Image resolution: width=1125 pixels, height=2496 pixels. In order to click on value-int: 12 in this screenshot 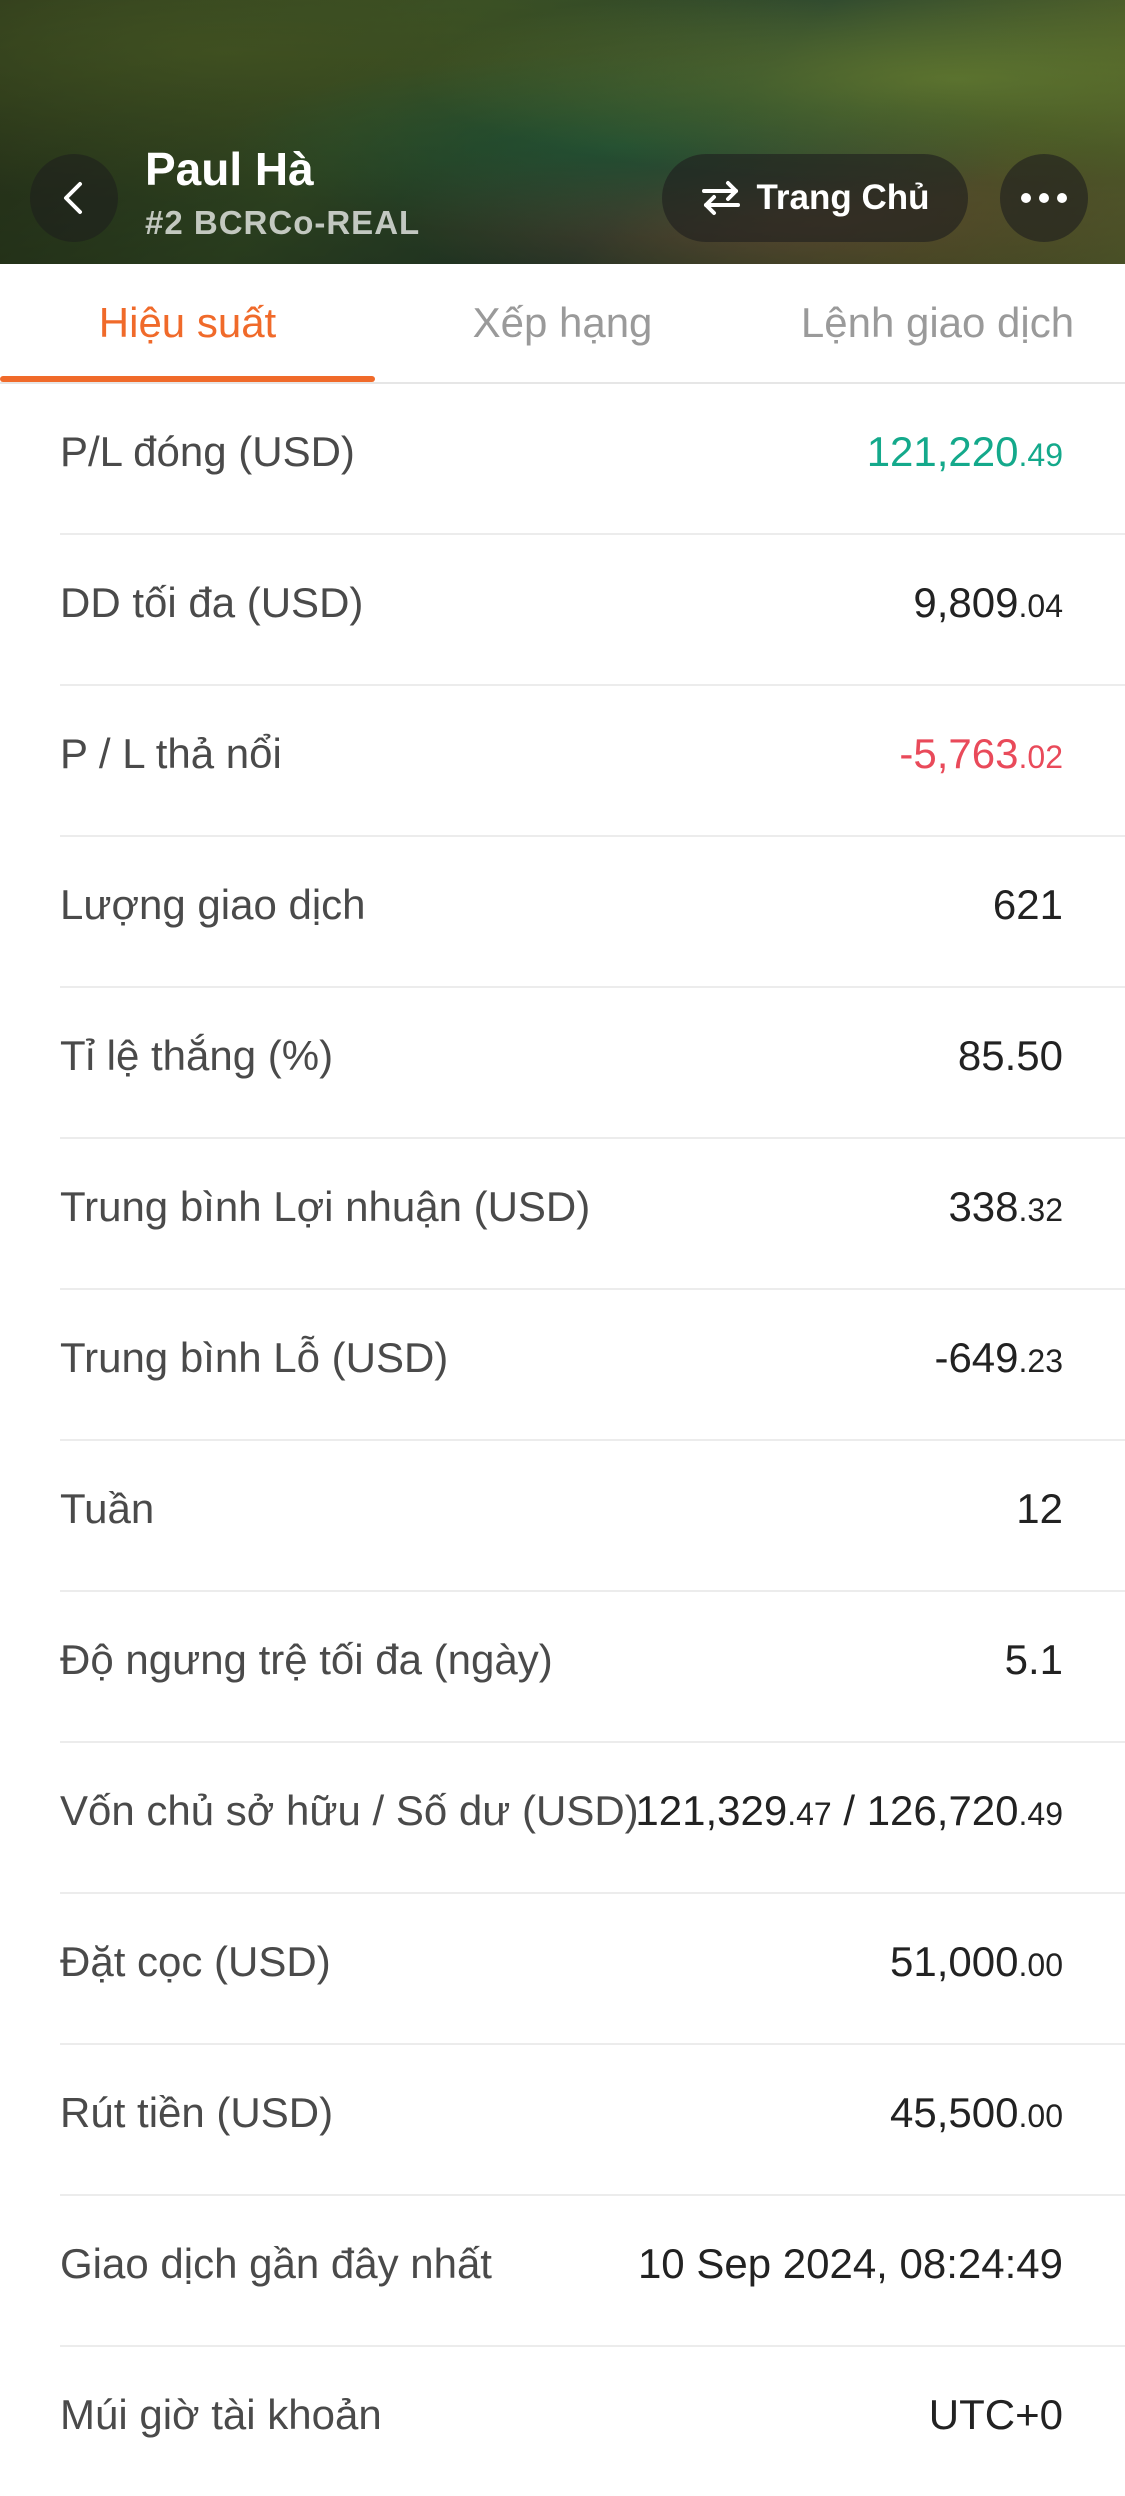, I will do `click(1039, 1508)`.